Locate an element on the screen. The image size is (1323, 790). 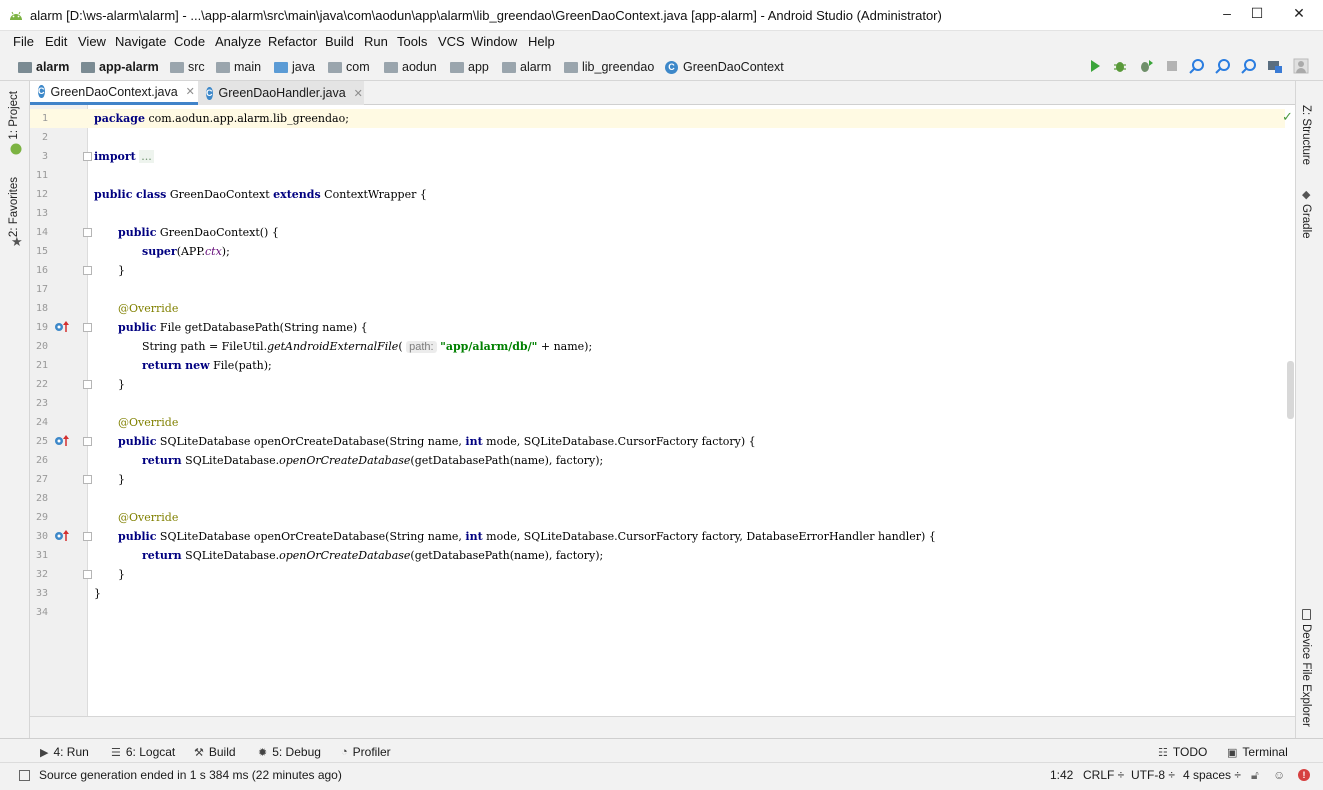
menu-edit: Edit is located at coordinates (56, 41).